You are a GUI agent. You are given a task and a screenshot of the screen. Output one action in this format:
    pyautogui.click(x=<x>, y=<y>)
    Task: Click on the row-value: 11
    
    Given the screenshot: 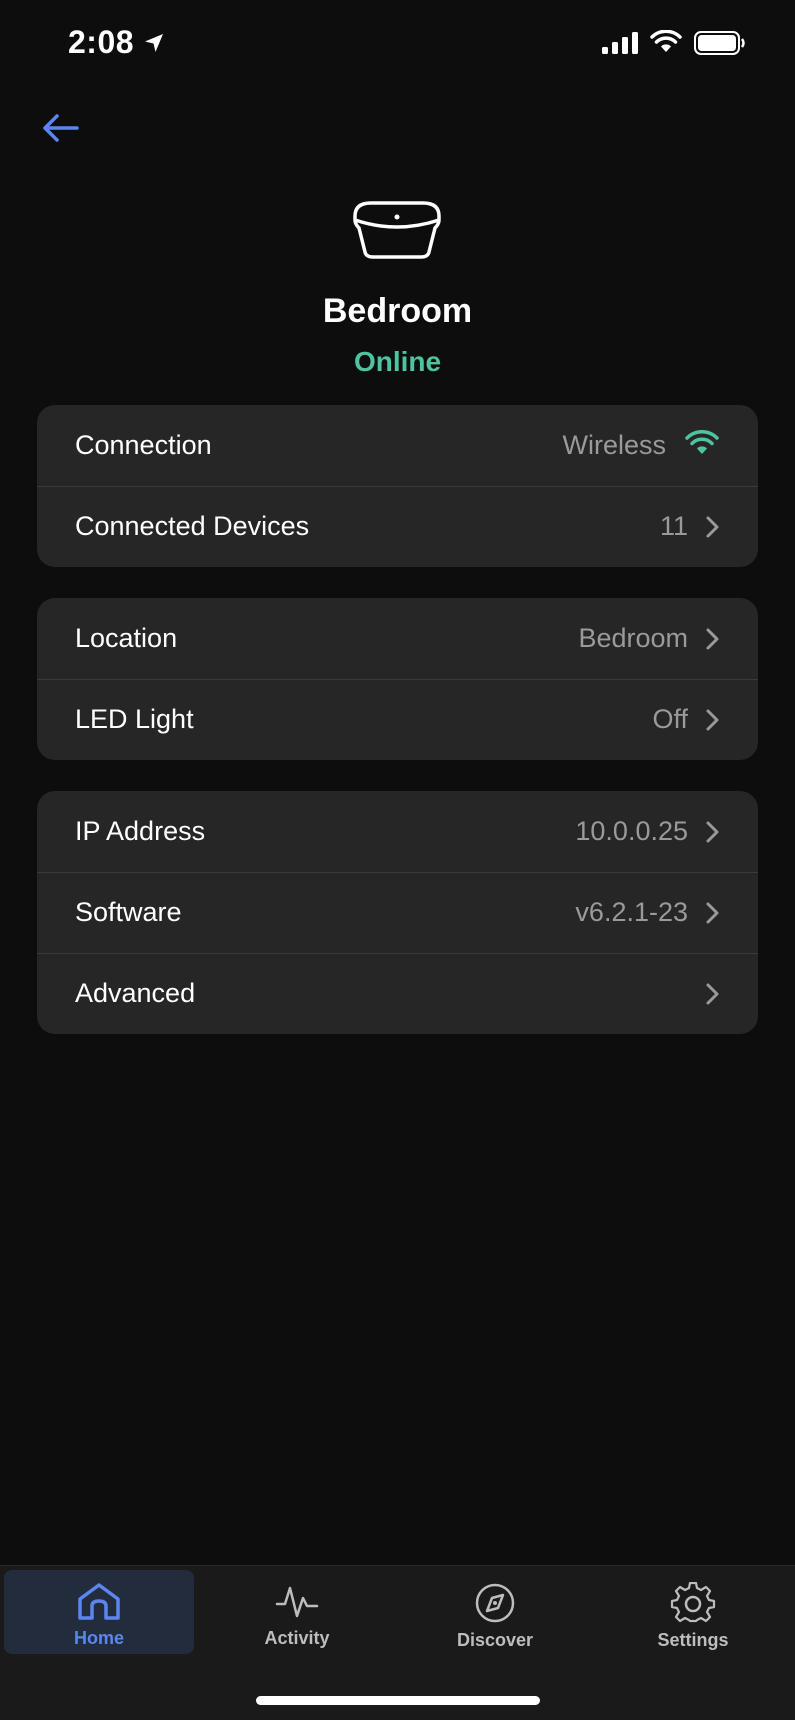 What is the action you would take?
    pyautogui.click(x=673, y=526)
    